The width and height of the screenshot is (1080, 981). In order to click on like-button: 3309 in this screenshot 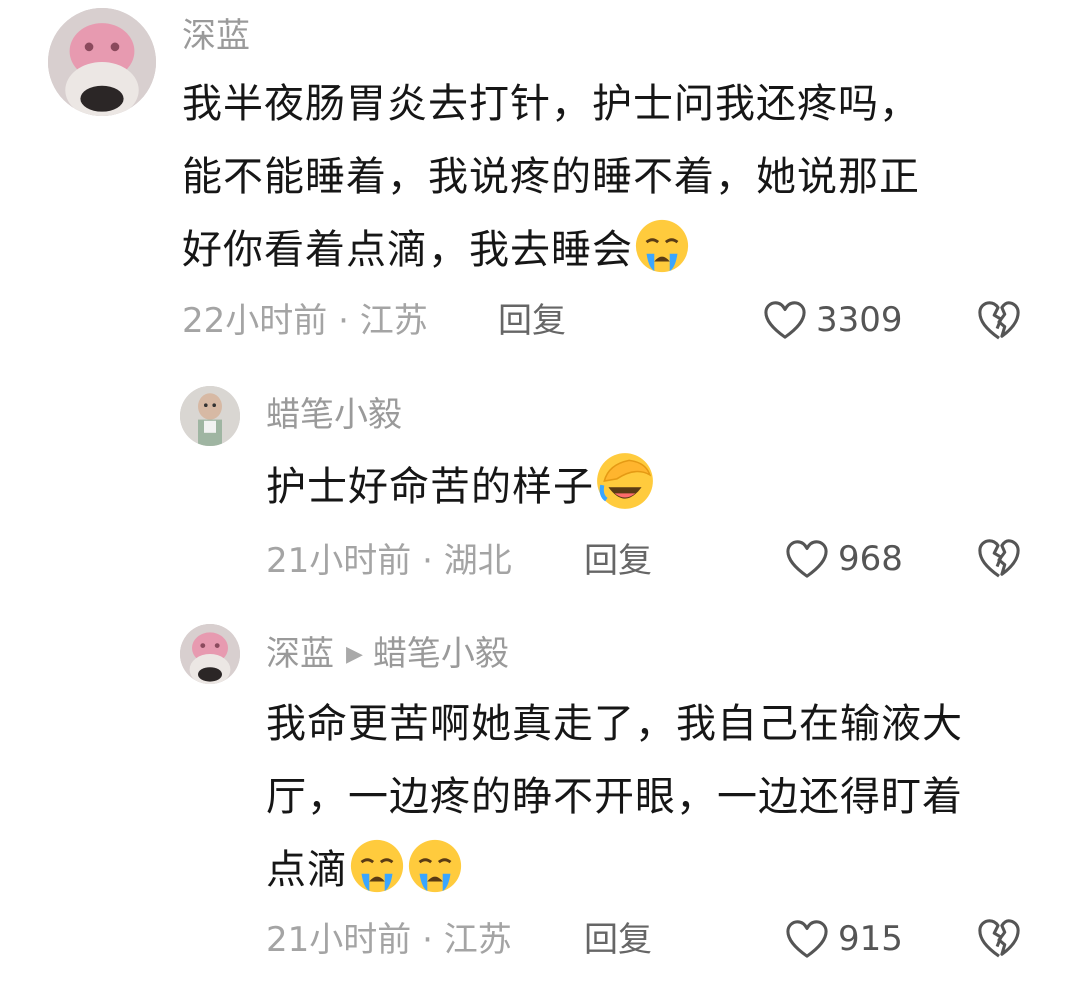, I will do `click(832, 320)`.